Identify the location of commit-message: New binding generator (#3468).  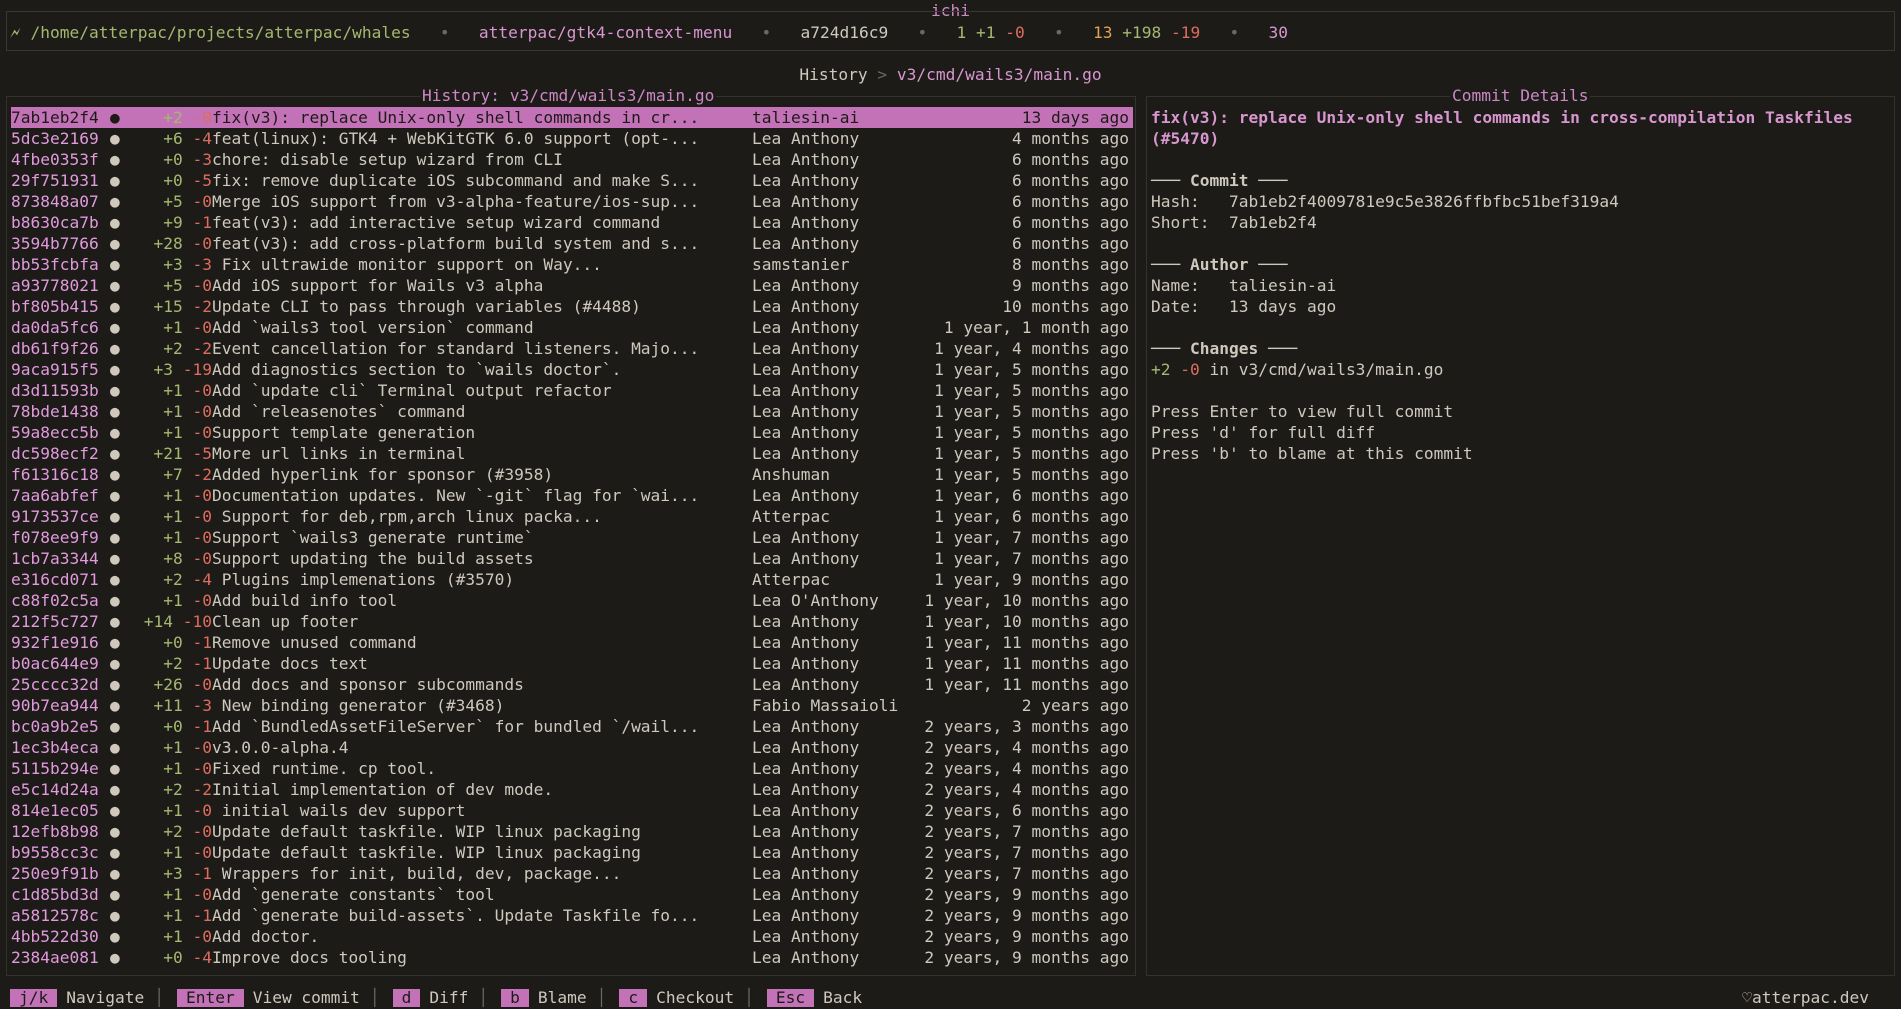
(358, 705).